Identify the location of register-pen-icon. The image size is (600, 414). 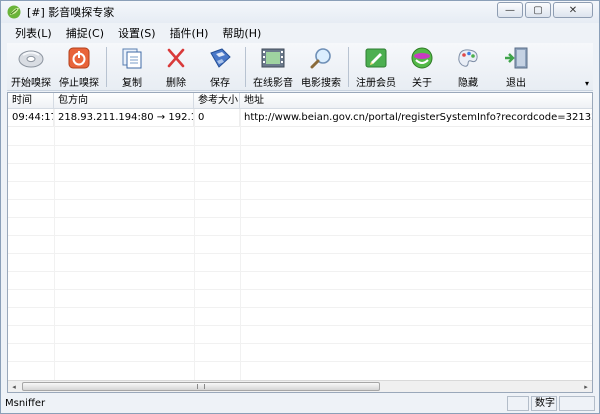
(376, 58).